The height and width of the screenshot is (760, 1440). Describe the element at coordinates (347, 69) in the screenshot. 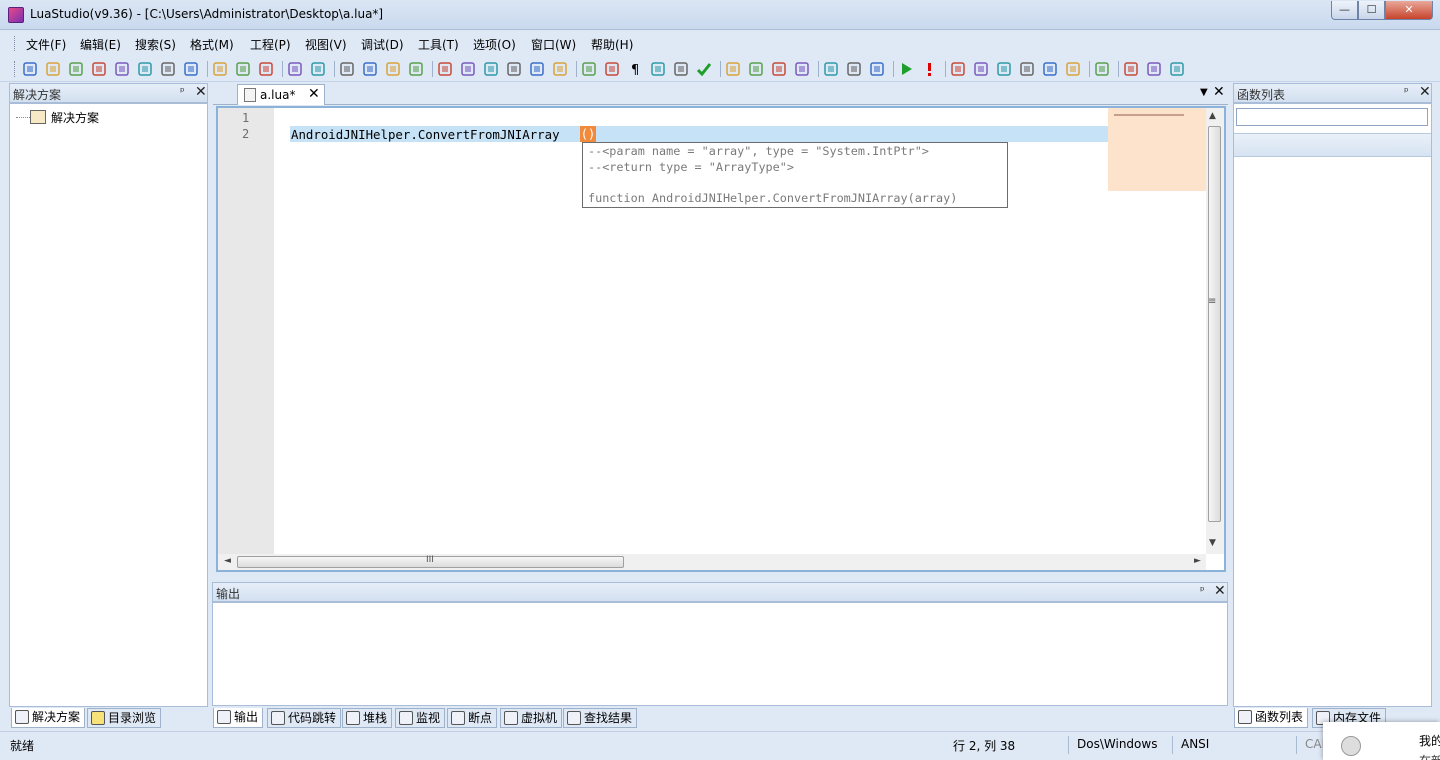

I see `comment-icon` at that location.